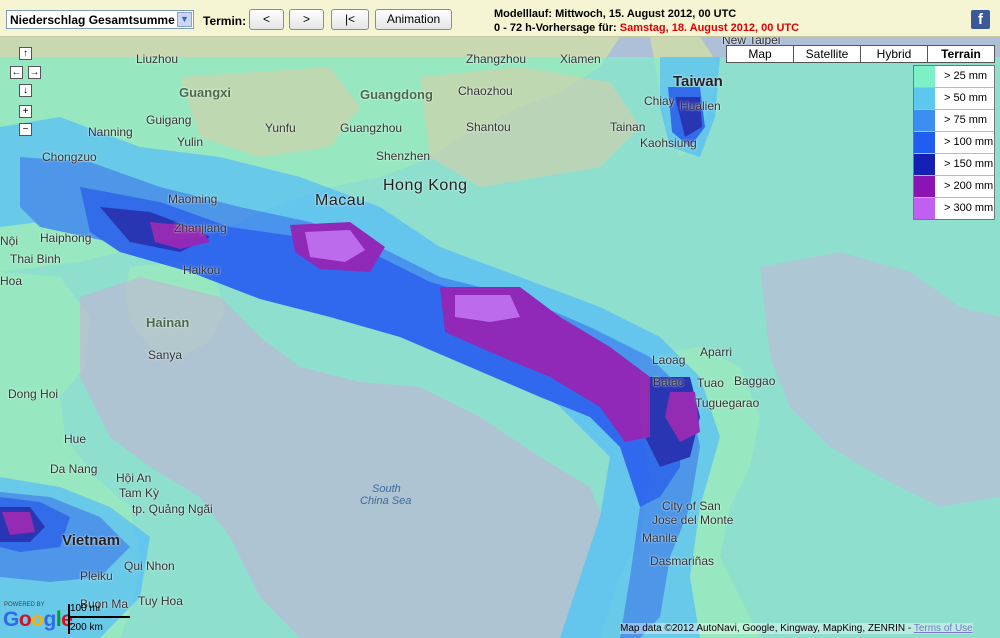 The width and height of the screenshot is (1000, 638). I want to click on place-taiwan: Taiwan, so click(698, 81).